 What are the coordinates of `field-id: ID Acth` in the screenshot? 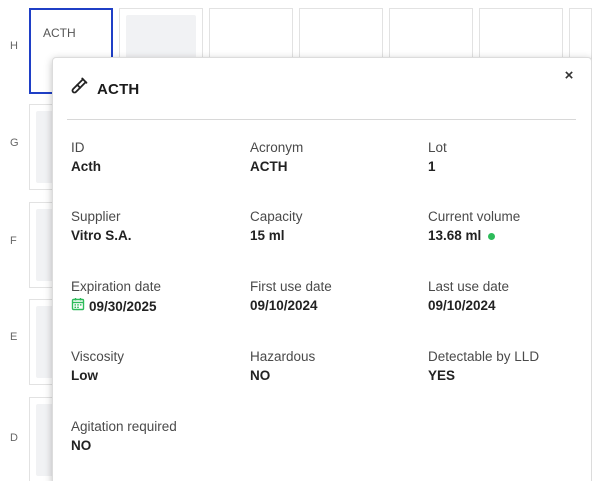 It's located at (156, 157).